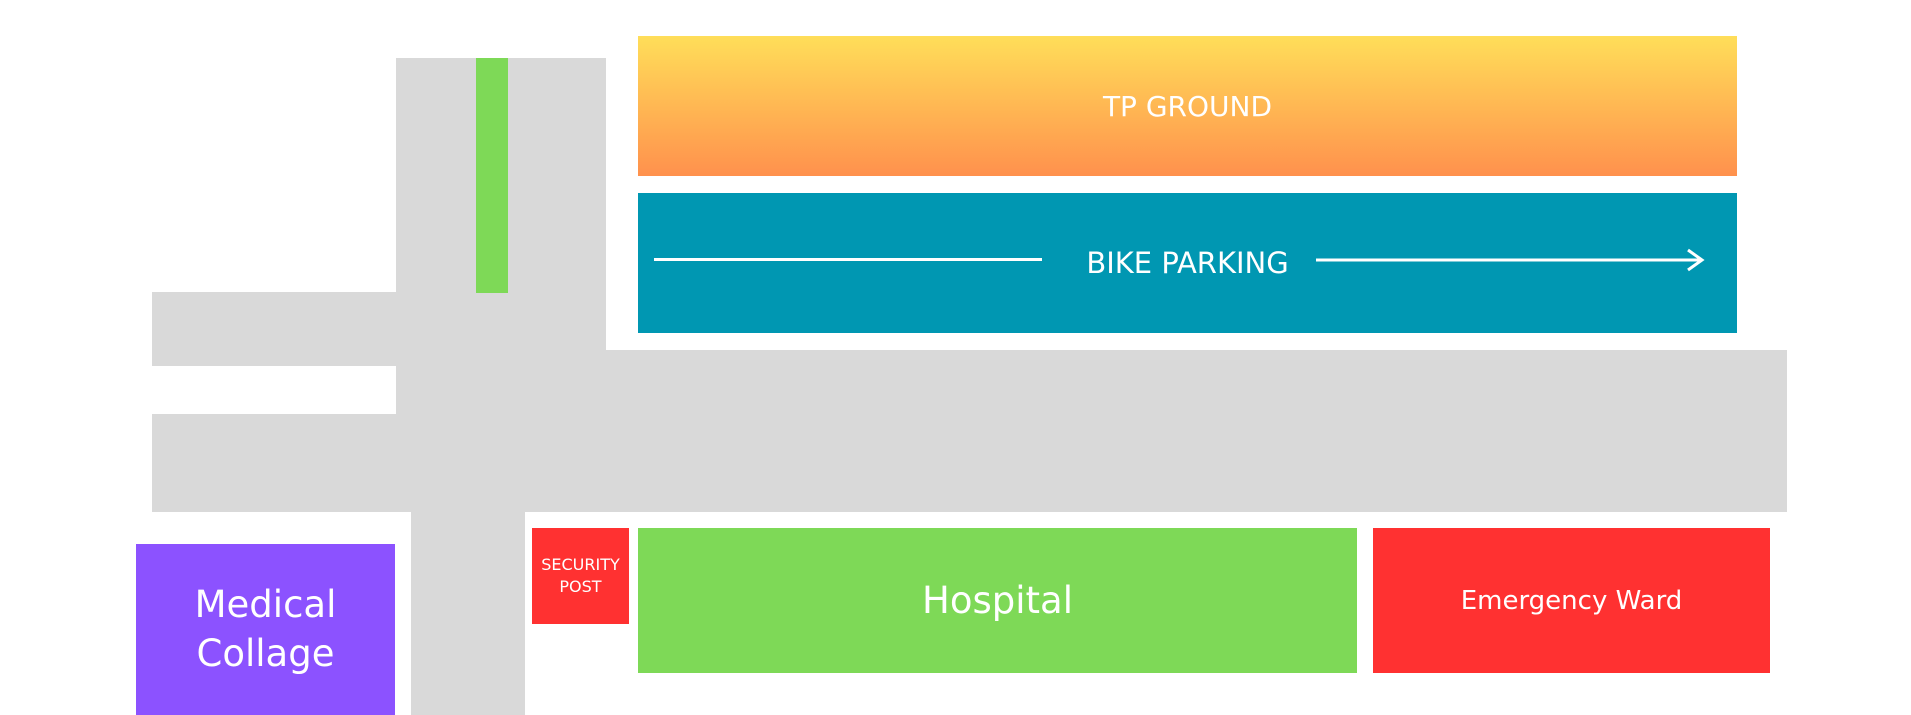  I want to click on security-post: SECURITY POST, so click(580, 576).